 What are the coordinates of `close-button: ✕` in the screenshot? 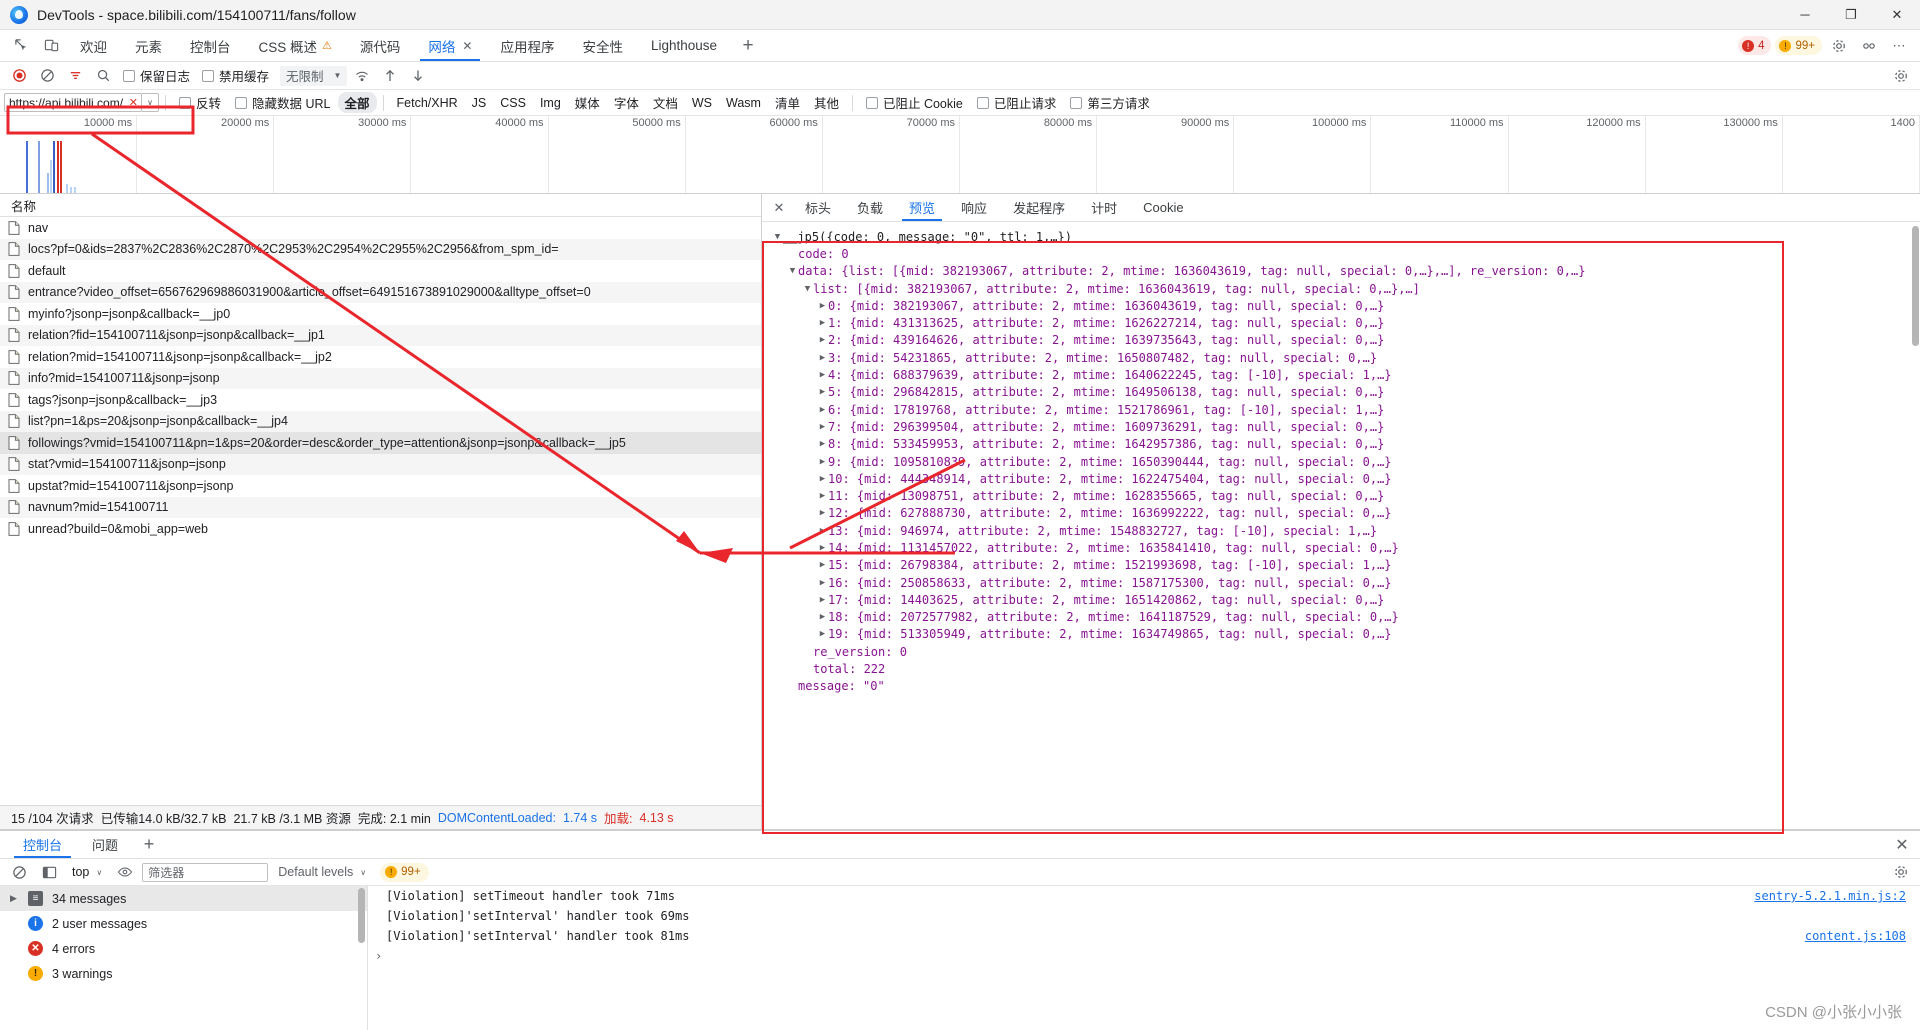 It's located at (1897, 15).